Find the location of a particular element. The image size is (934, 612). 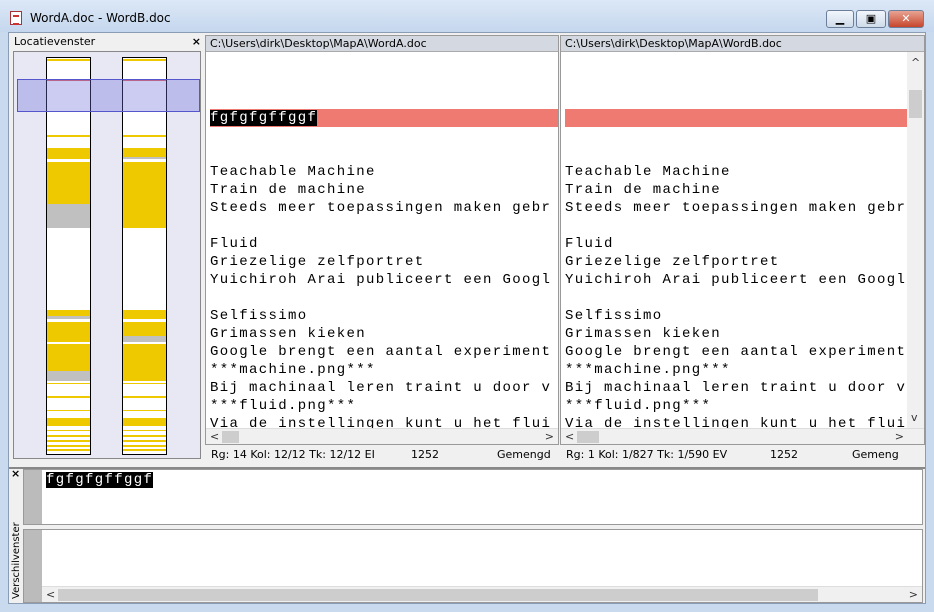

diff-top-view: fgfgfgffggf is located at coordinates (473, 497).